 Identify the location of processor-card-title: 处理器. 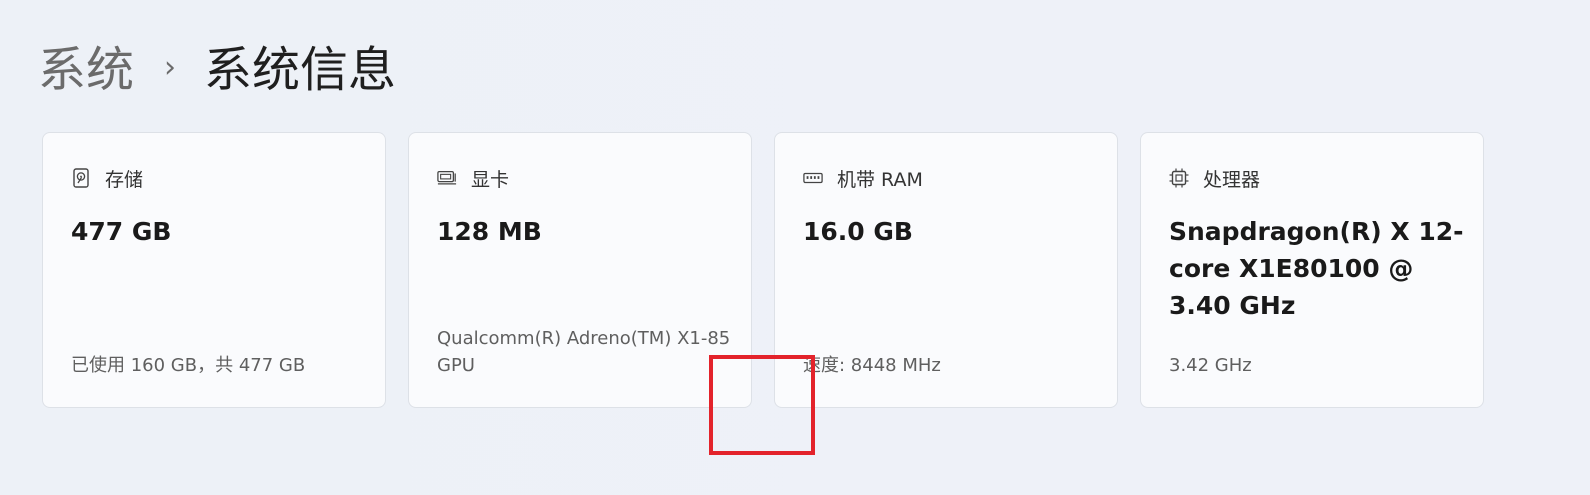
(1232, 179).